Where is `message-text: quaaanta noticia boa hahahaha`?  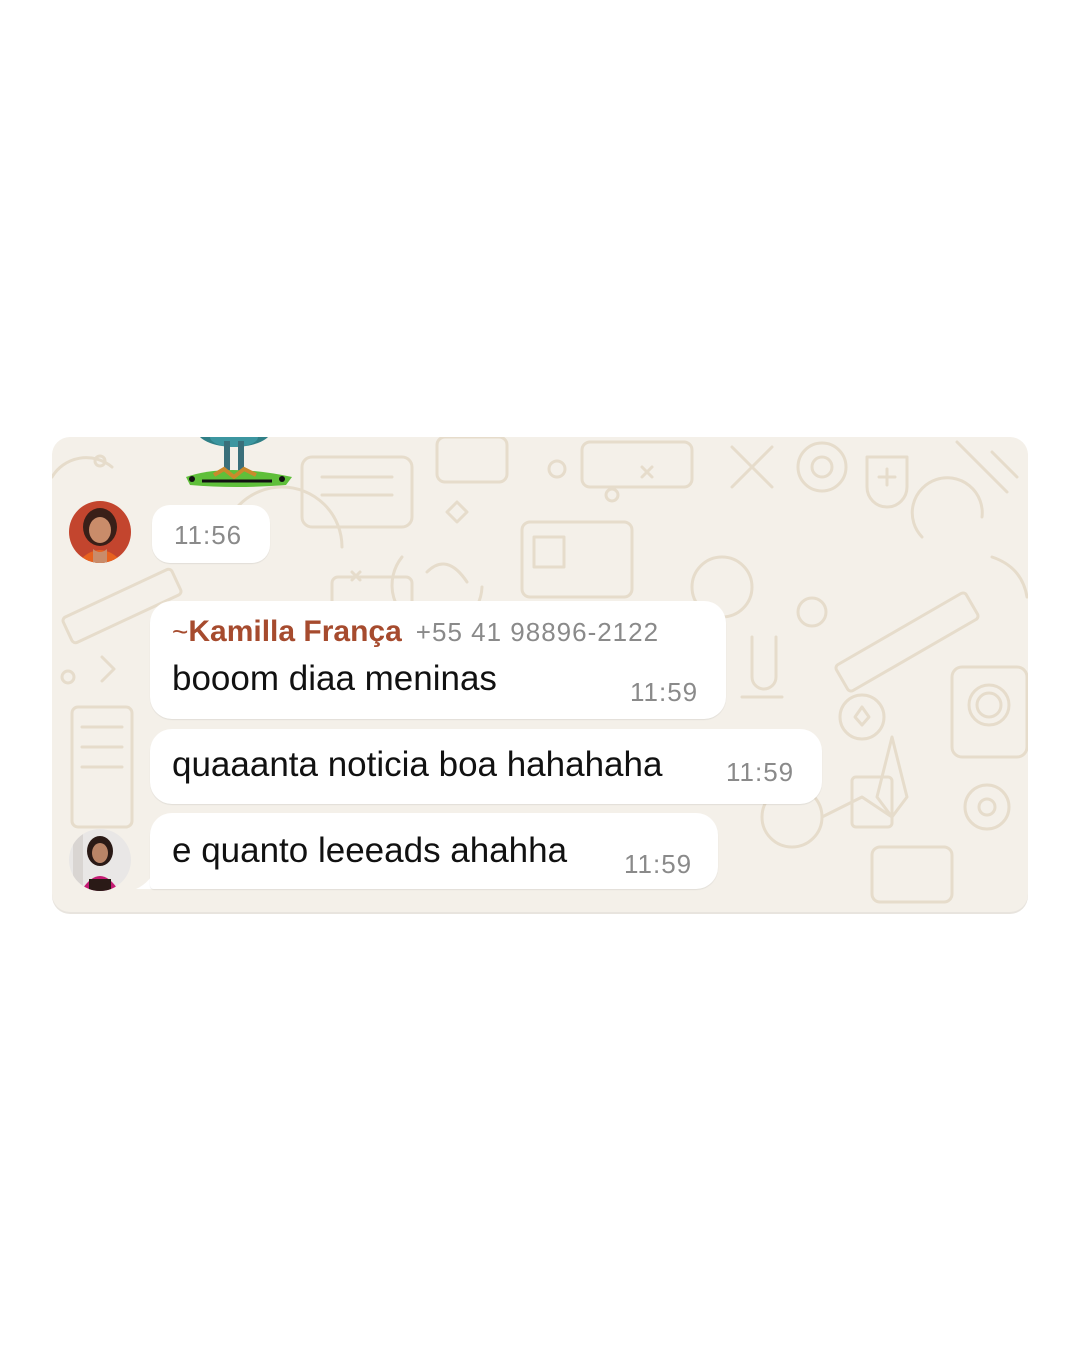 message-text: quaaanta noticia boa hahahaha is located at coordinates (417, 764).